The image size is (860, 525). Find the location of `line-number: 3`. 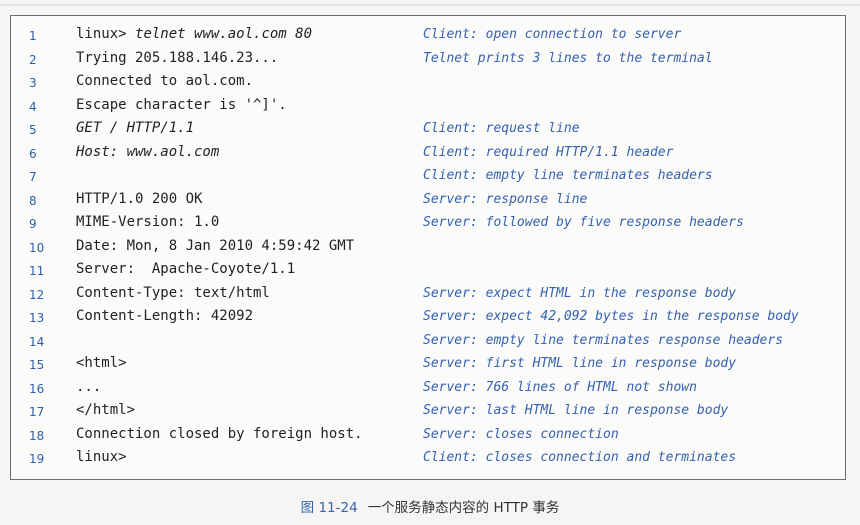

line-number: 3 is located at coordinates (33, 83).